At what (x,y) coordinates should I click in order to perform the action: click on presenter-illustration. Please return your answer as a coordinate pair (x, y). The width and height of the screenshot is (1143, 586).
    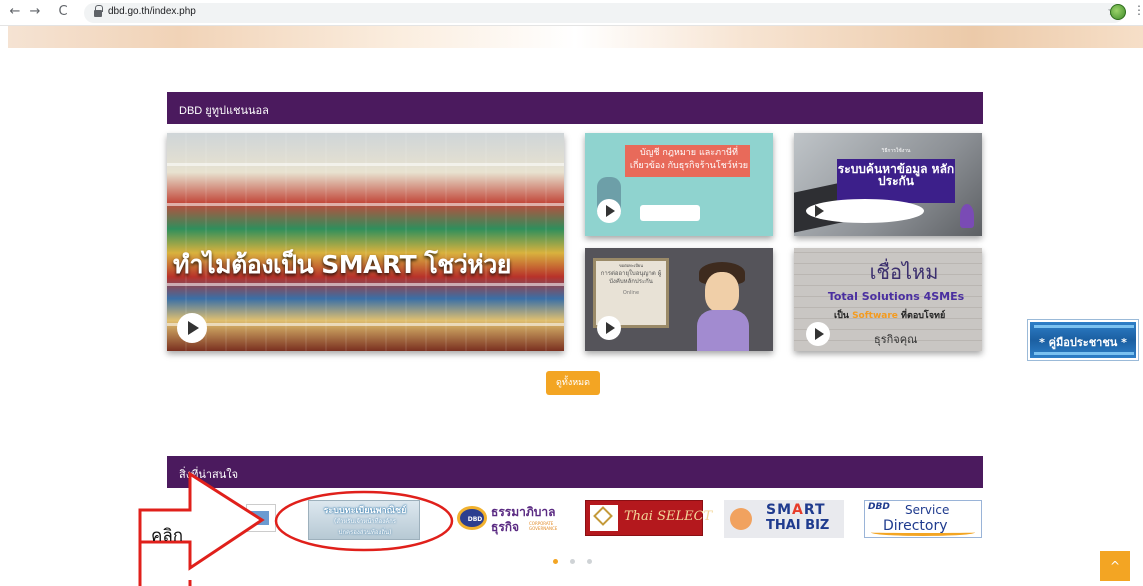
    Looking at the image, I should click on (722, 292).